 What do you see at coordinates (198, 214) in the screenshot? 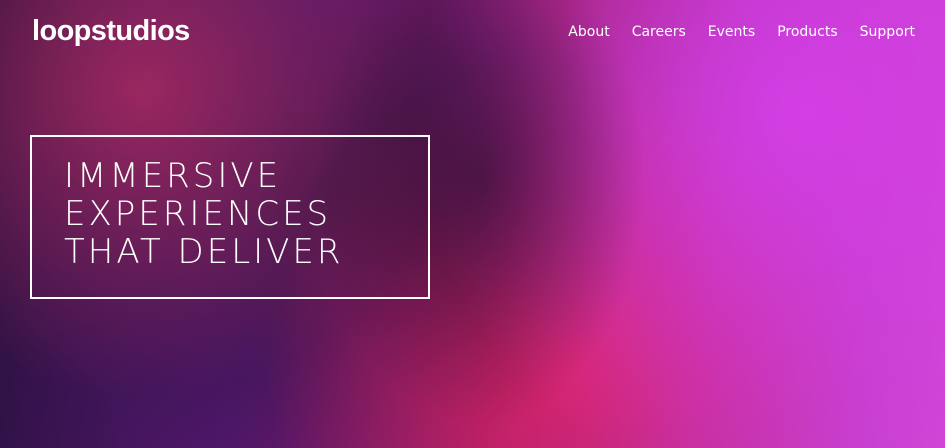
I see `hero-headline-line-2: EXPERIENCES` at bounding box center [198, 214].